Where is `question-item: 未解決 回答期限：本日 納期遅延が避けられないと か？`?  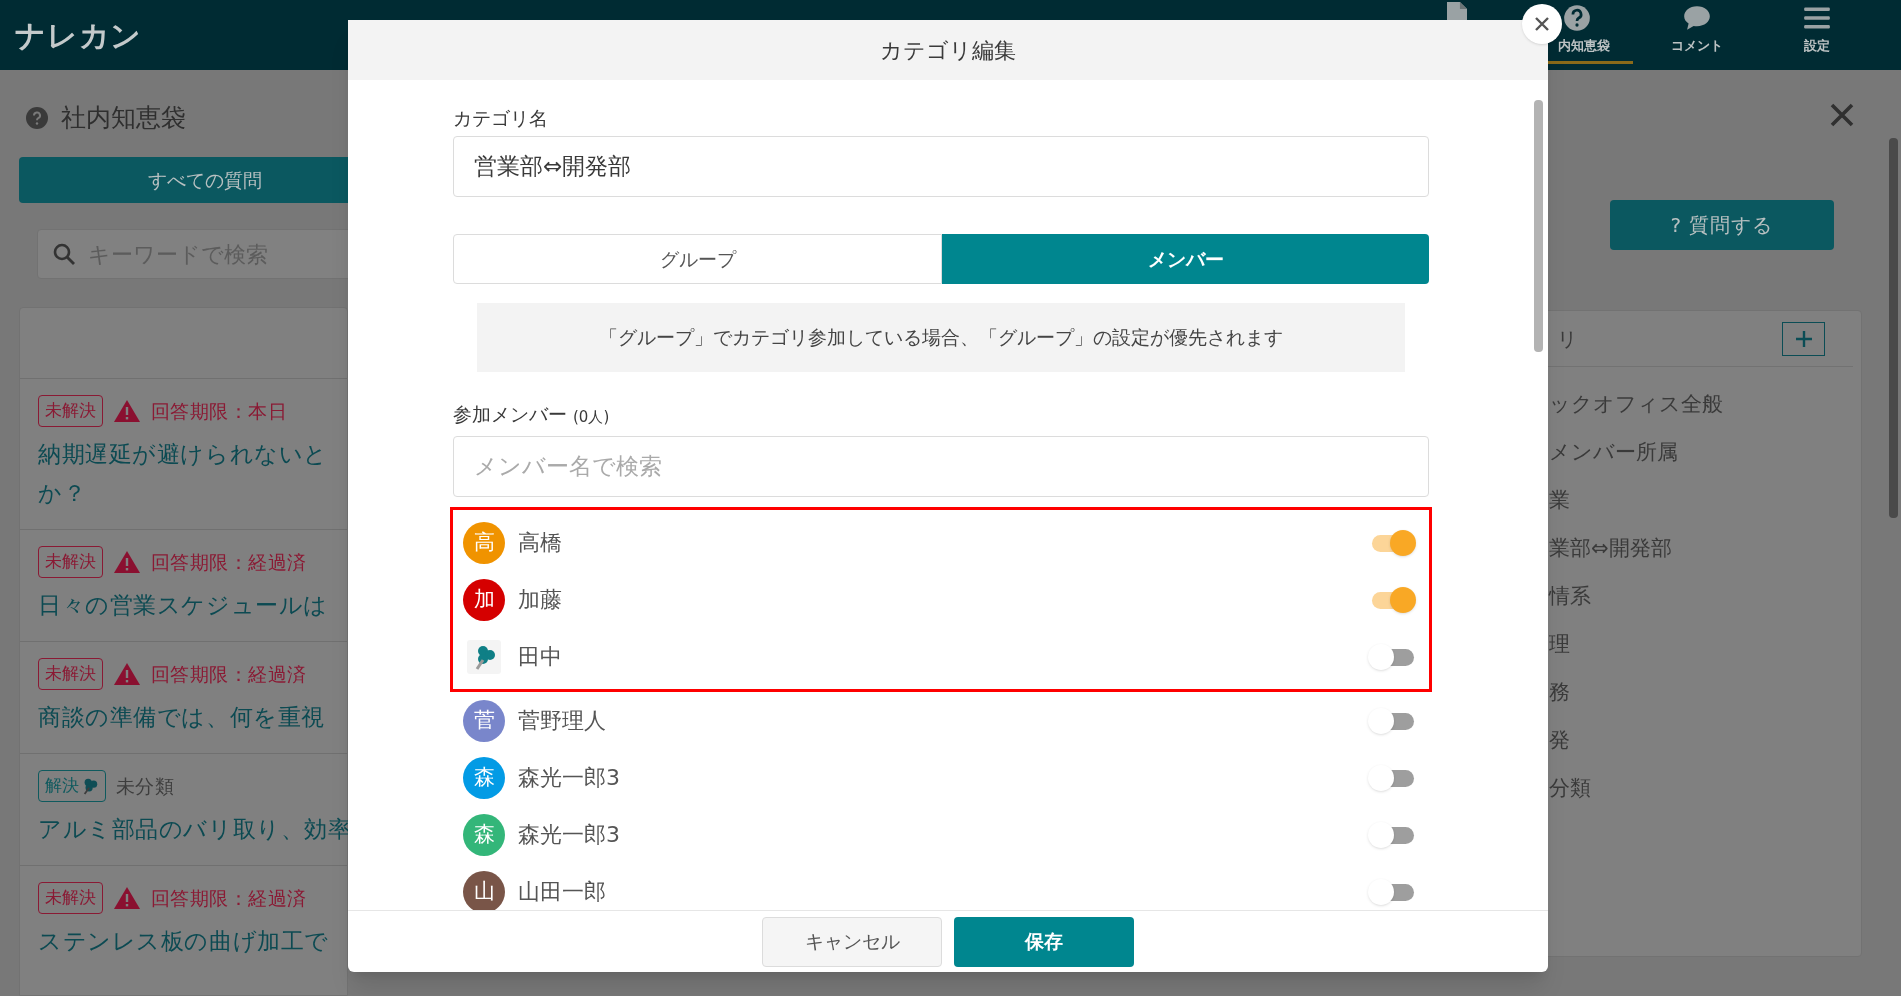 question-item: 未解決 回答期限：本日 納期遅延が避けられないと か？ is located at coordinates (183, 453).